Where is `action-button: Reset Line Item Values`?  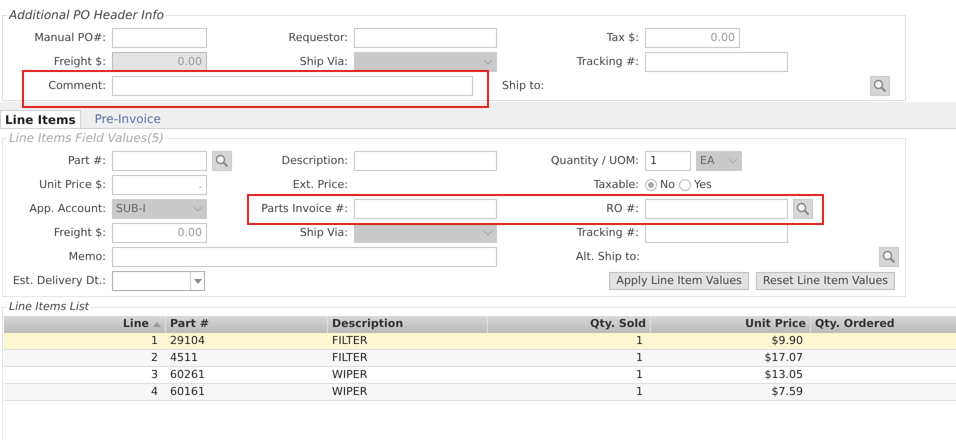
action-button: Reset Line Item Values is located at coordinates (825, 281).